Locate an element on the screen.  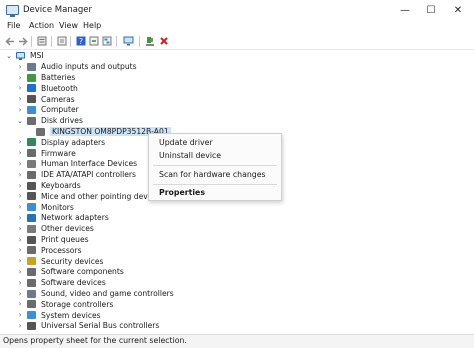
tree-root-label: MSI is located at coordinates (37, 55).